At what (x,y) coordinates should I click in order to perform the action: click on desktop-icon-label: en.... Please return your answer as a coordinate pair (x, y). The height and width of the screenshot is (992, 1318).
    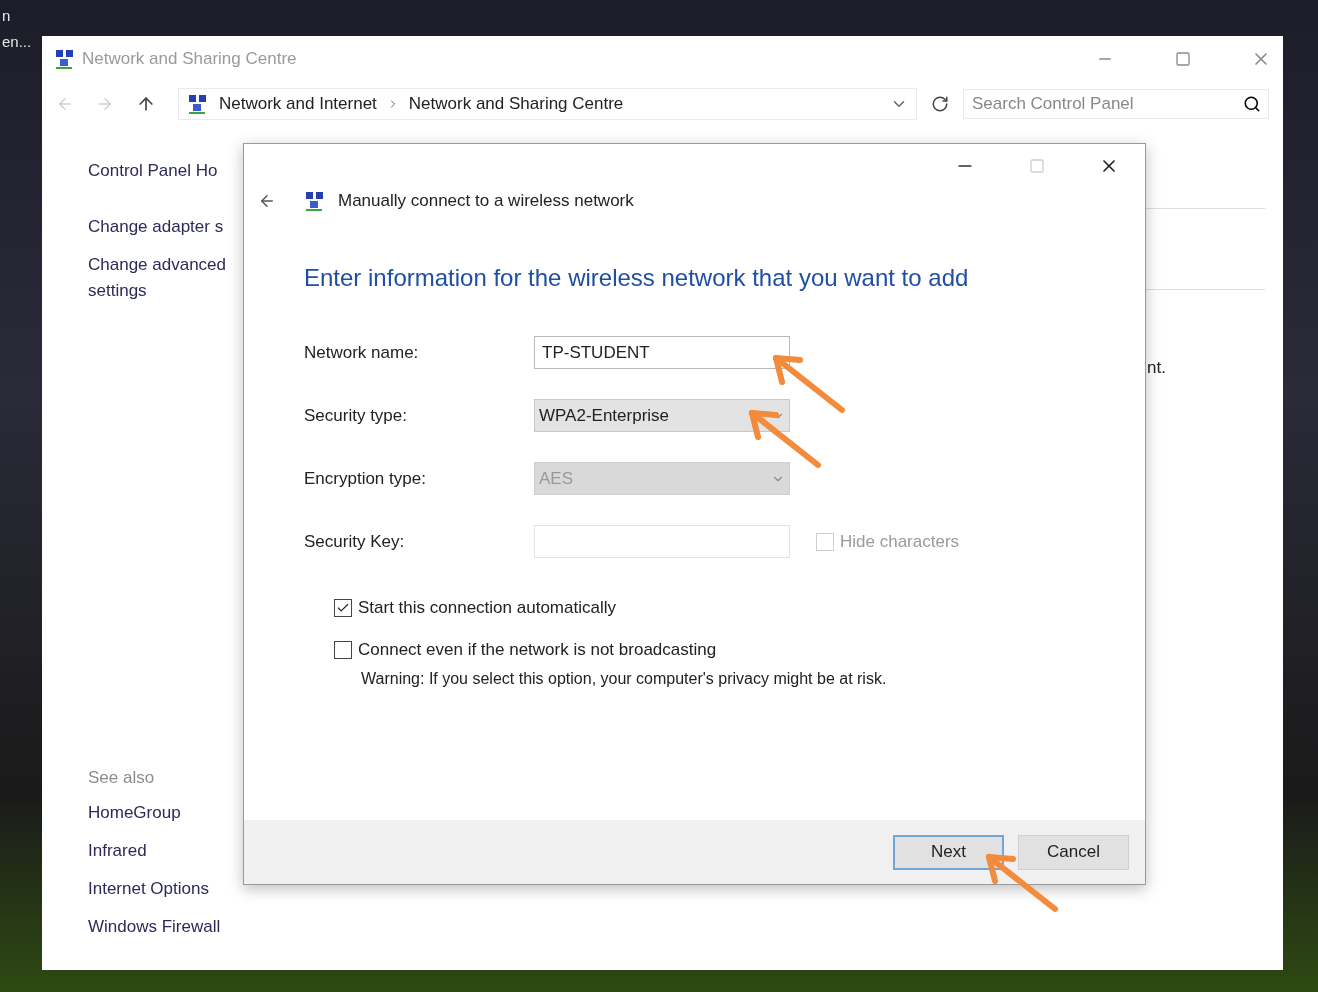
    Looking at the image, I should click on (17, 42).